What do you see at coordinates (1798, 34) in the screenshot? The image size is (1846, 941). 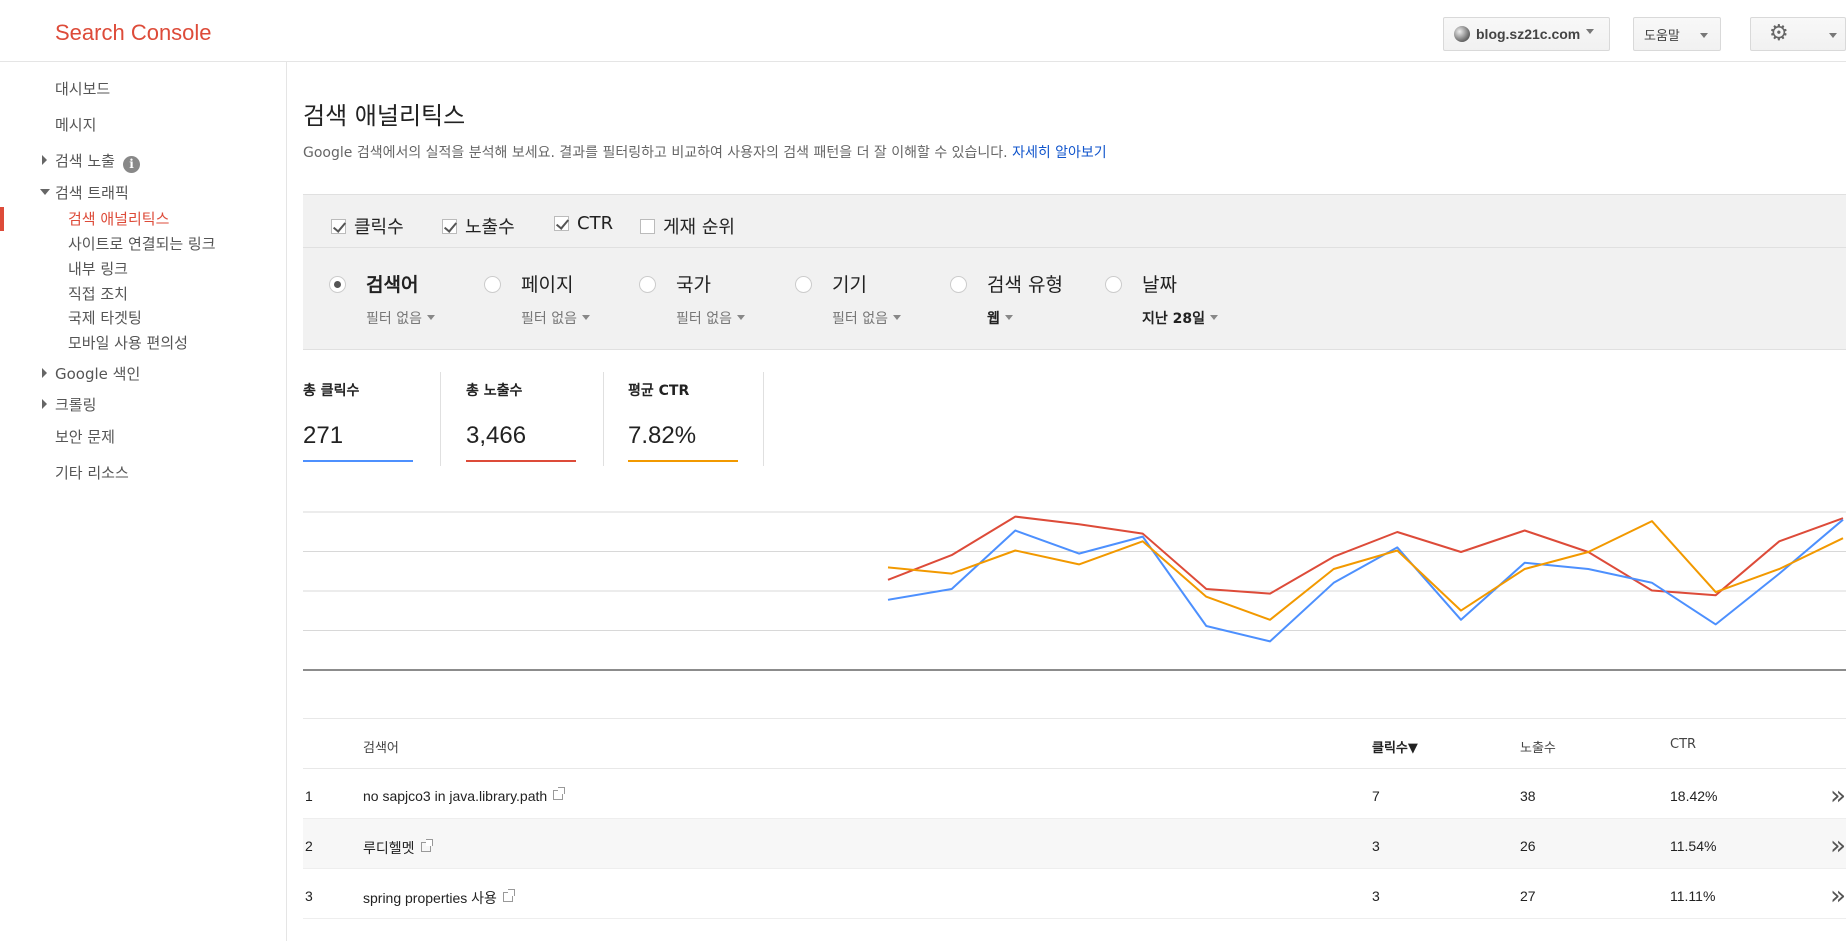 I see `settings-button: ⚙` at bounding box center [1798, 34].